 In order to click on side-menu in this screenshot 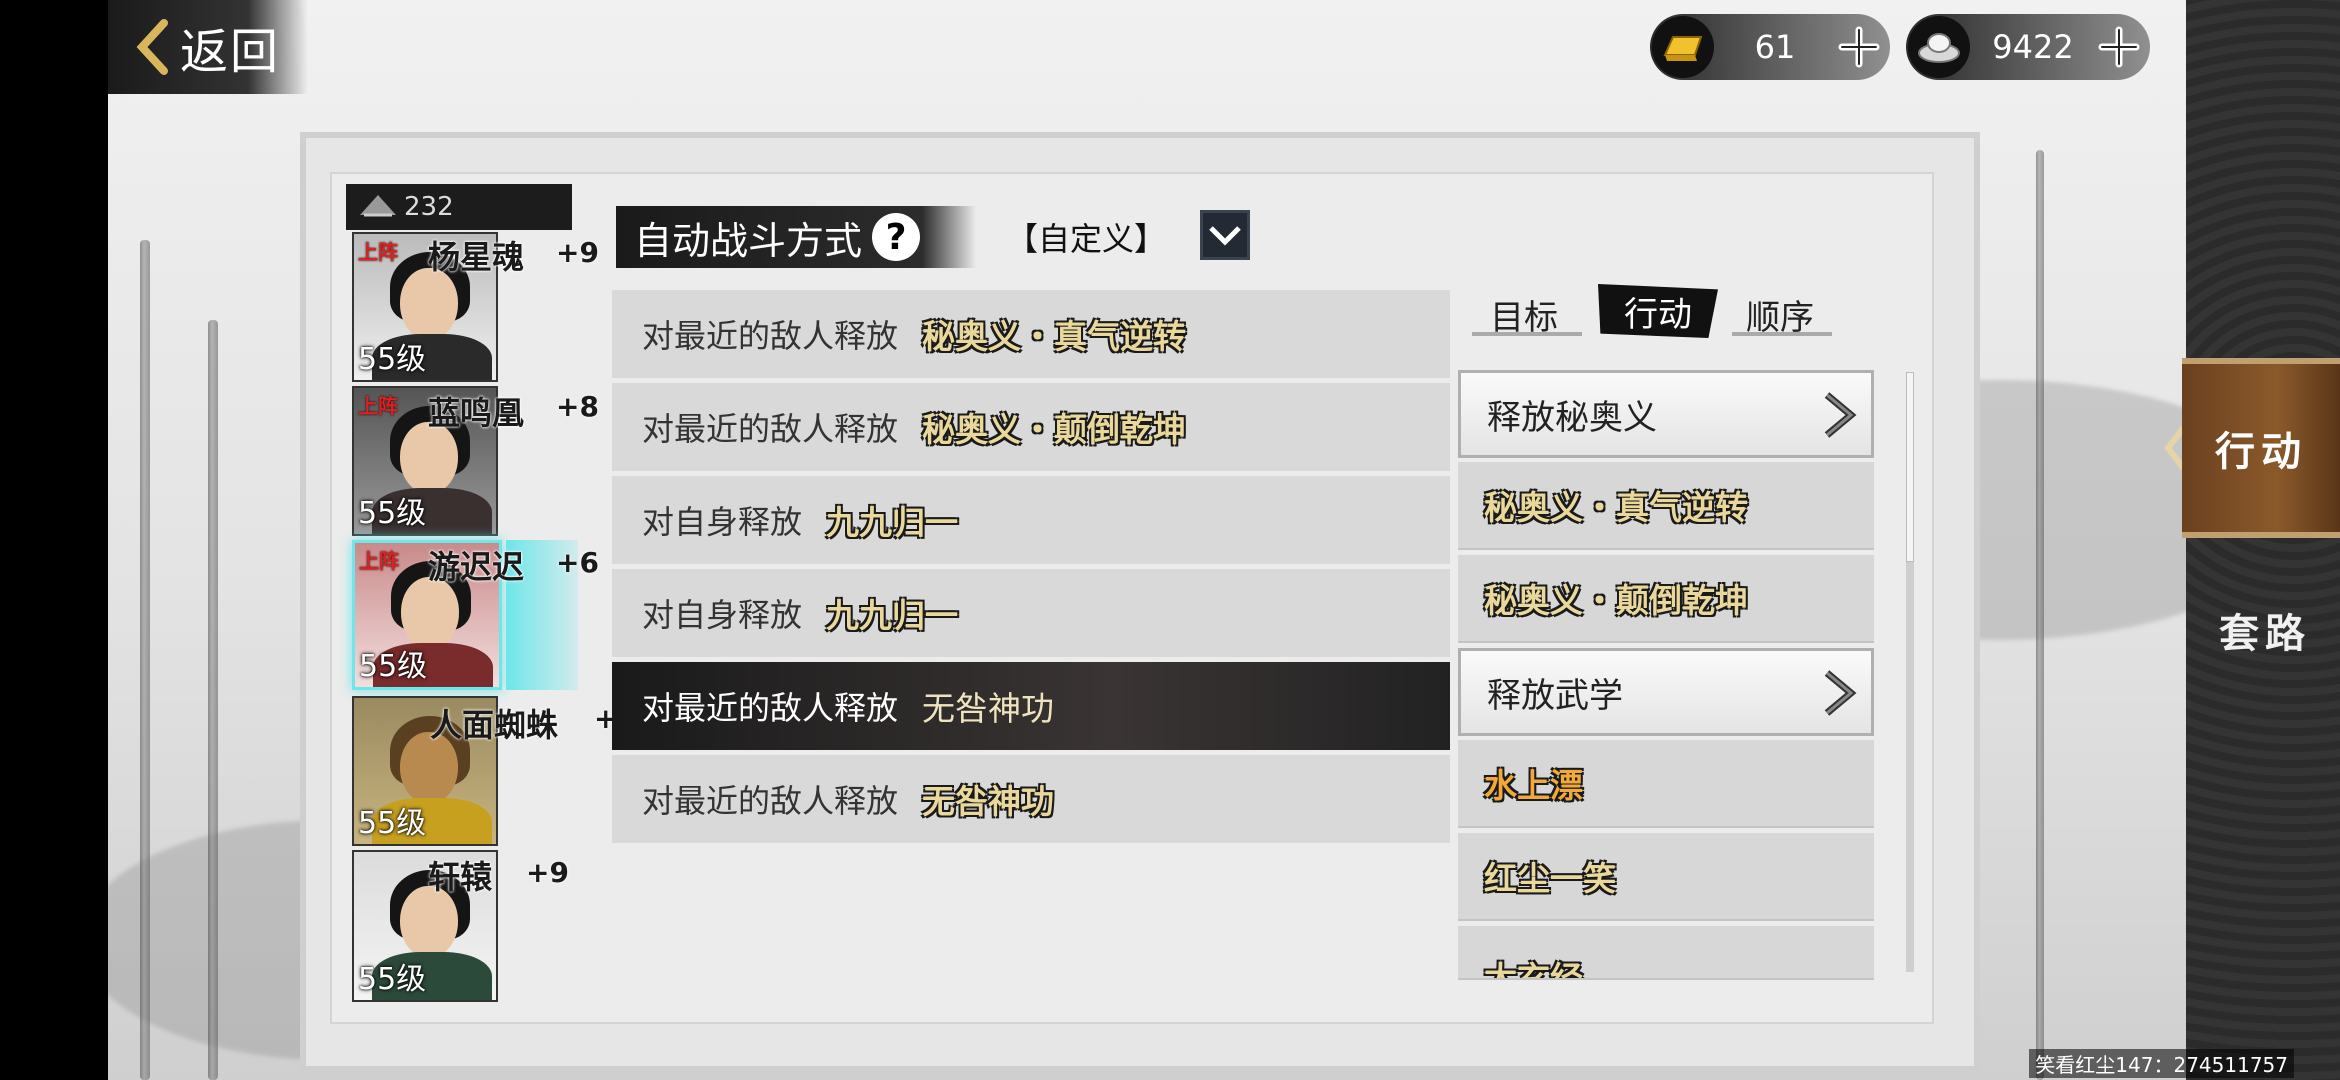, I will do `click(2263, 540)`.